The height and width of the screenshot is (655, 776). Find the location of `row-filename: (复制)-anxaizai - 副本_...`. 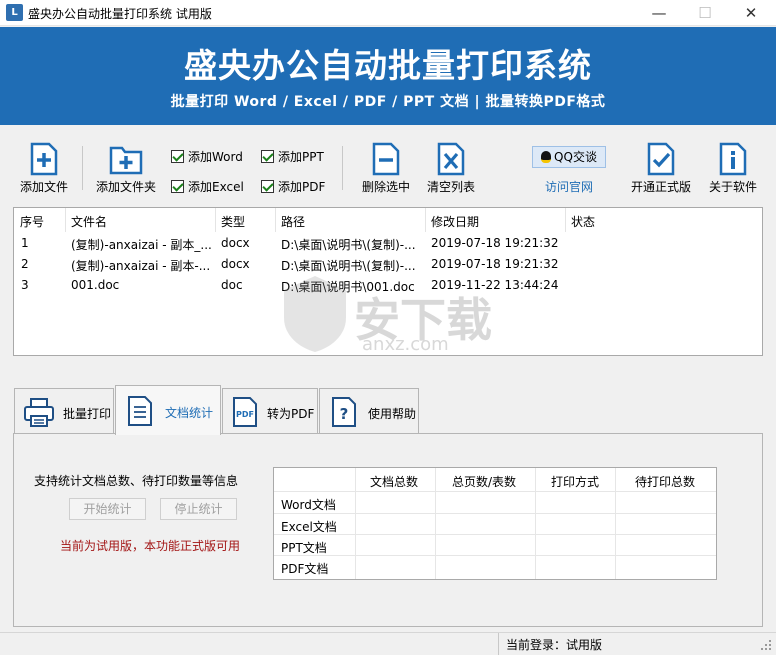

row-filename: (复制)-anxaizai - 副本_... is located at coordinates (141, 245).